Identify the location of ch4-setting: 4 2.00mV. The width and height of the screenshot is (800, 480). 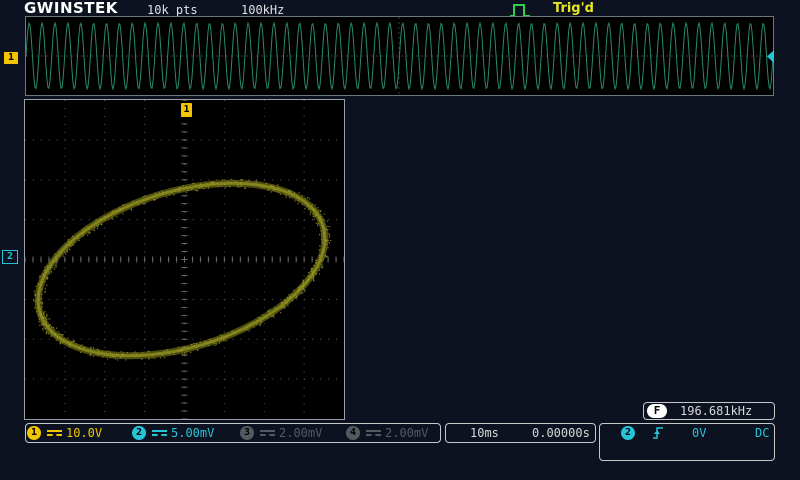
(387, 433).